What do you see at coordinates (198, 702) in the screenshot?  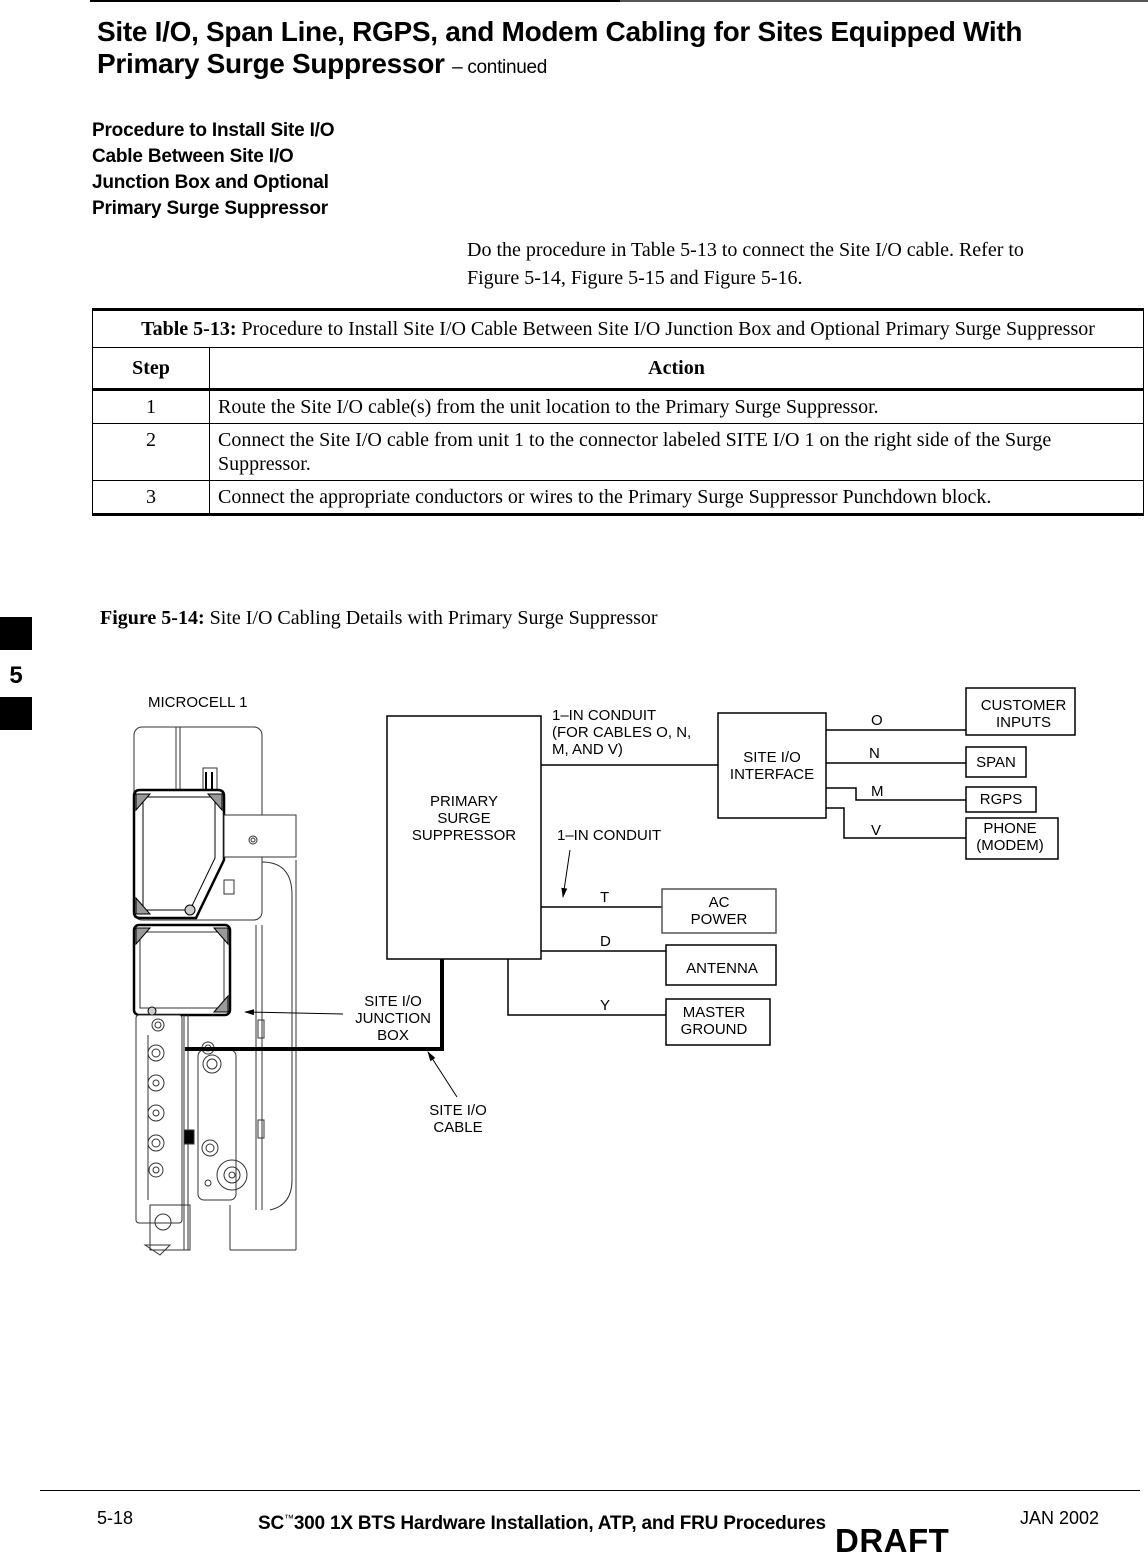 I see `microcell-label: MICROCELL 1` at bounding box center [198, 702].